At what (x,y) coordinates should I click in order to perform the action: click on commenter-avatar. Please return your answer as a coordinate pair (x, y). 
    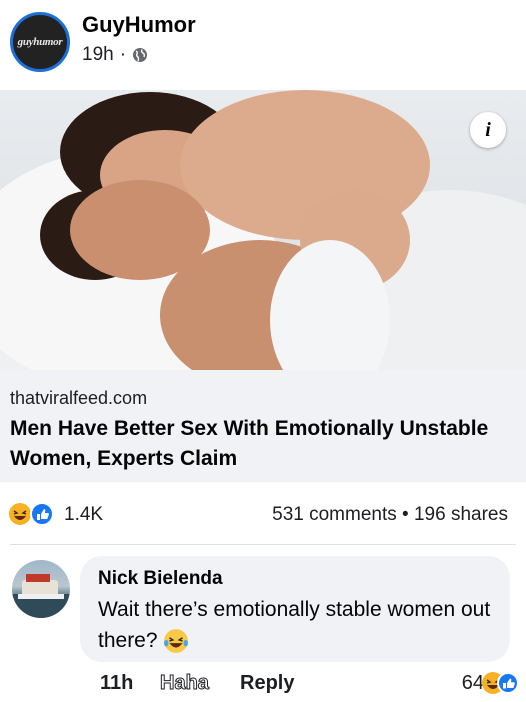
    Looking at the image, I should click on (41, 589).